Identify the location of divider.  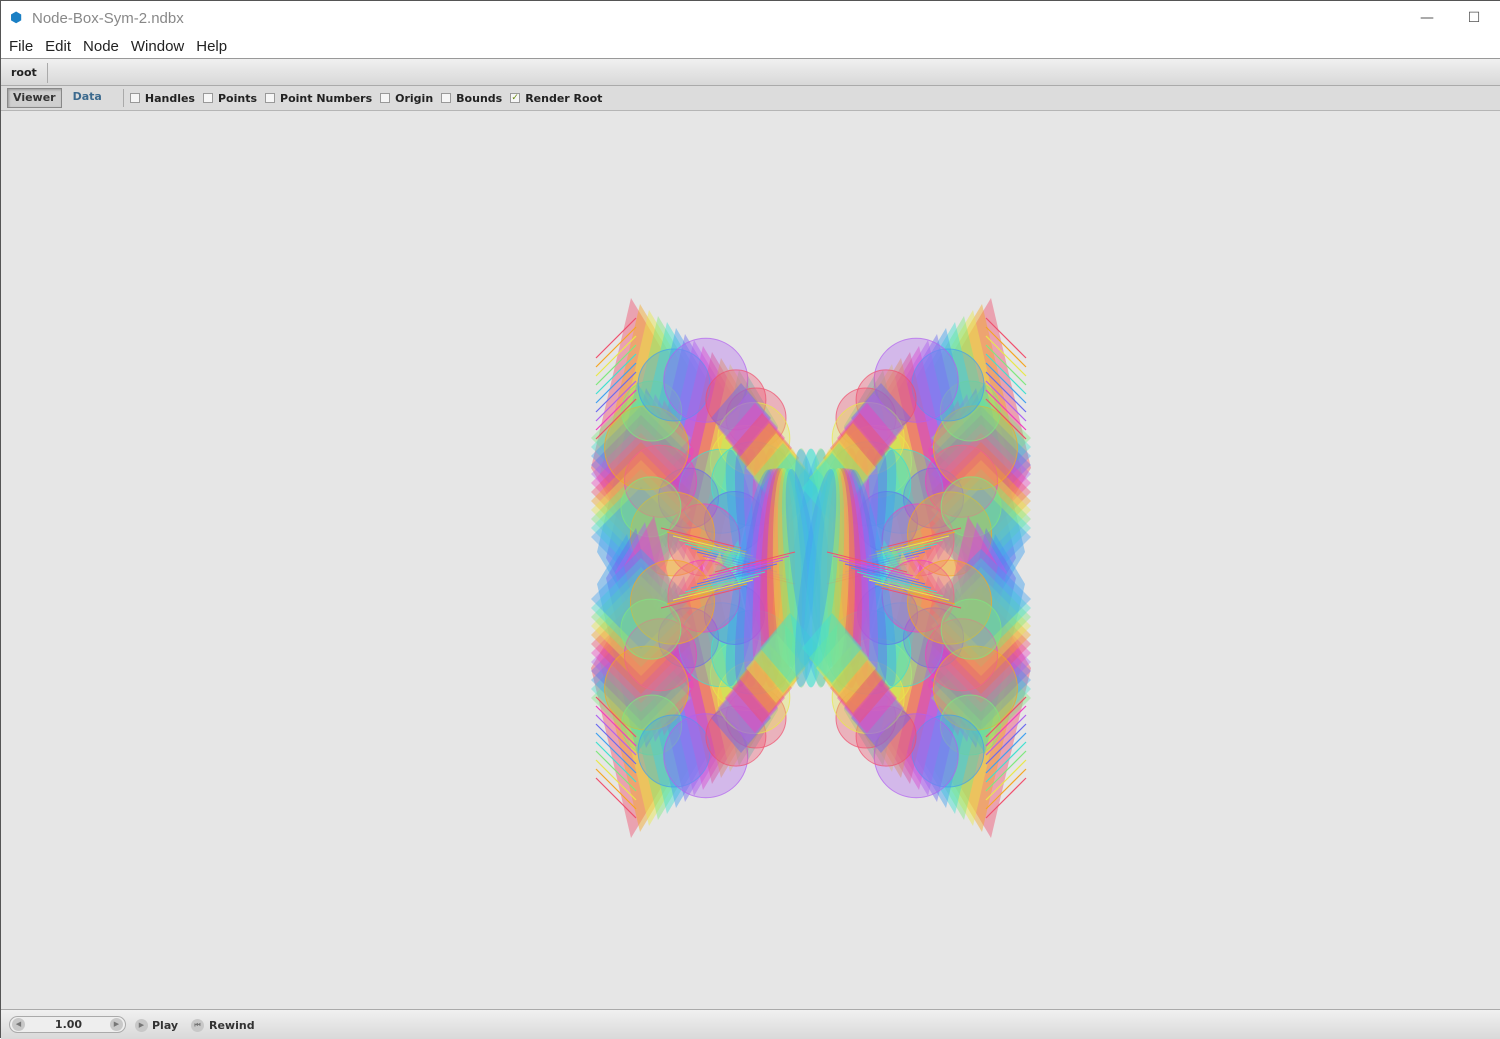
(123, 98).